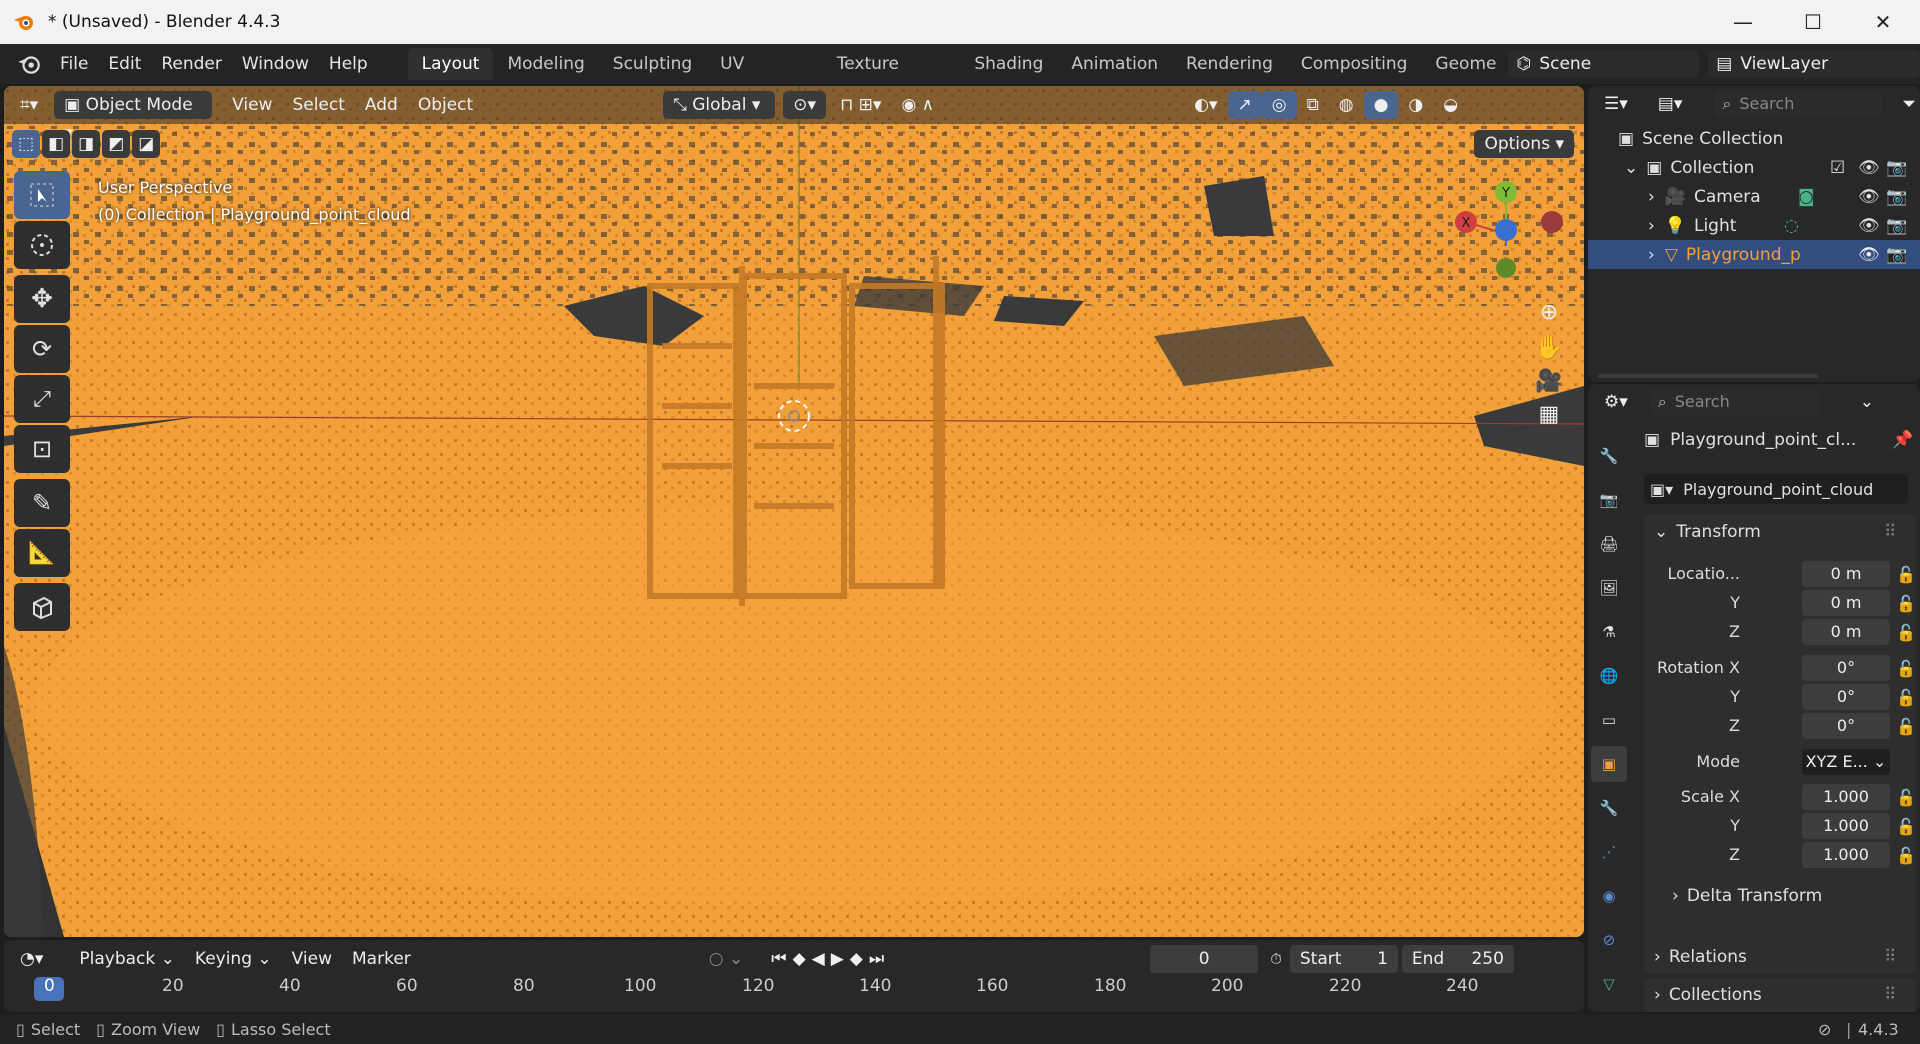 This screenshot has width=1920, height=1044. What do you see at coordinates (1415, 105) in the screenshot?
I see `material-shading-icon: ◑` at bounding box center [1415, 105].